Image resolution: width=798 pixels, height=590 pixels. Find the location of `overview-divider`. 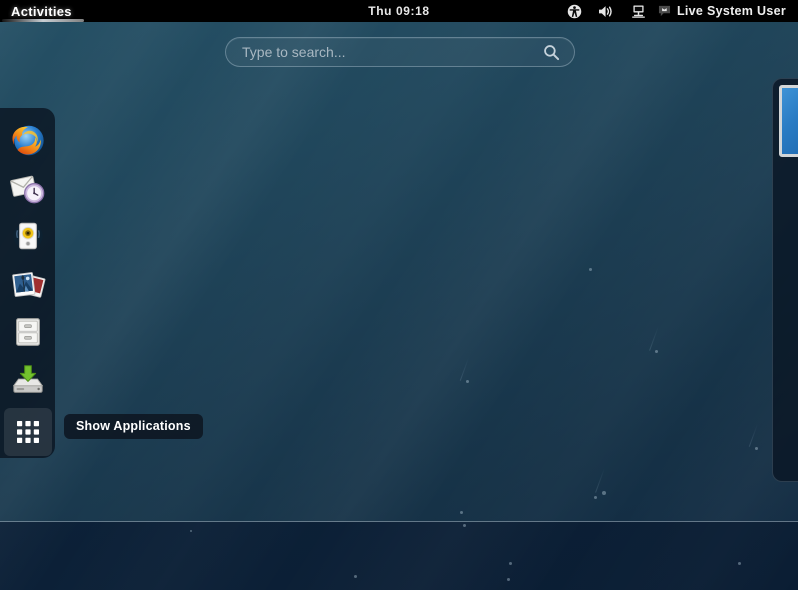

overview-divider is located at coordinates (399, 521).